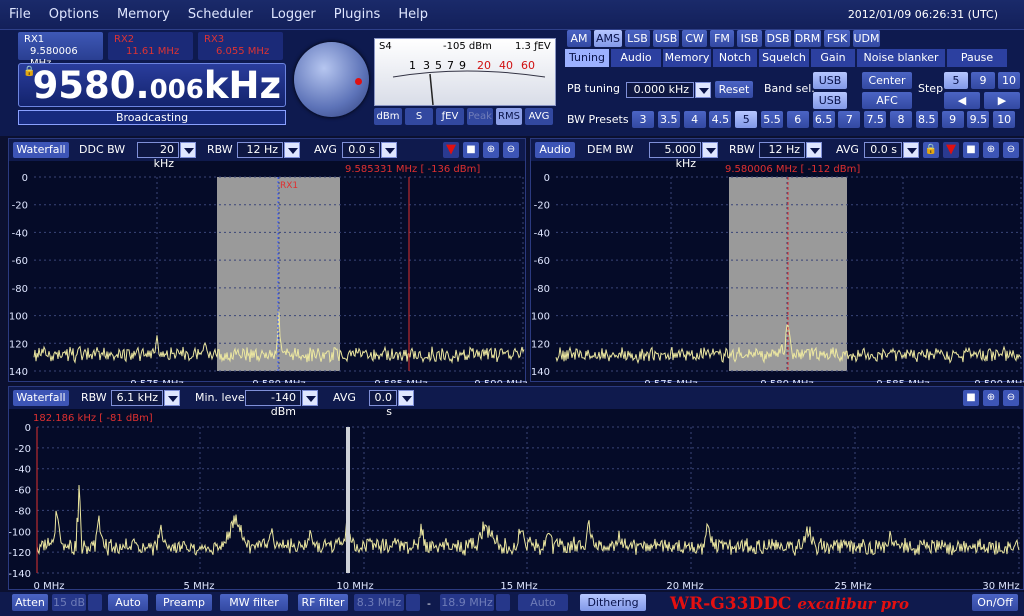 This screenshot has width=1024, height=616. Describe the element at coordinates (866, 38) in the screenshot. I see `mode-udm-button: UDM` at that location.